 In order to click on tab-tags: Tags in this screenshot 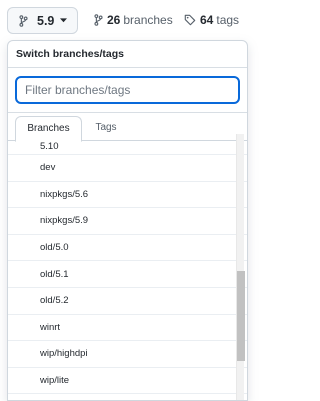, I will do `click(106, 128)`.